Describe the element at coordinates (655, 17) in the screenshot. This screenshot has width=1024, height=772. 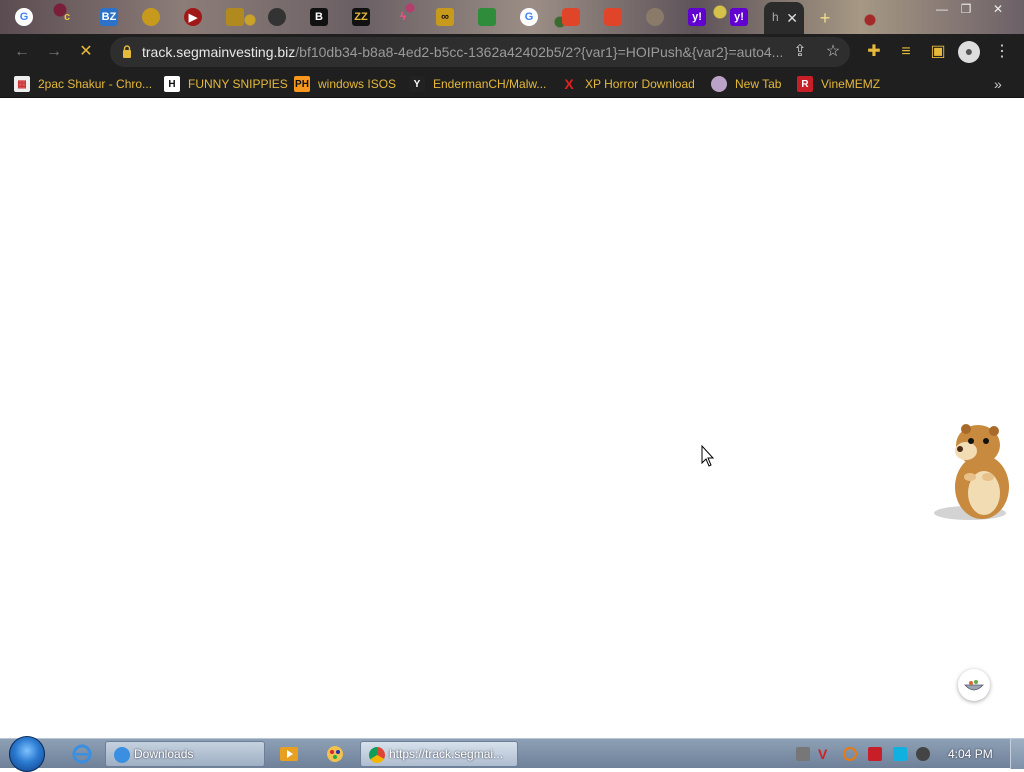
I see `avatar-icon` at that location.